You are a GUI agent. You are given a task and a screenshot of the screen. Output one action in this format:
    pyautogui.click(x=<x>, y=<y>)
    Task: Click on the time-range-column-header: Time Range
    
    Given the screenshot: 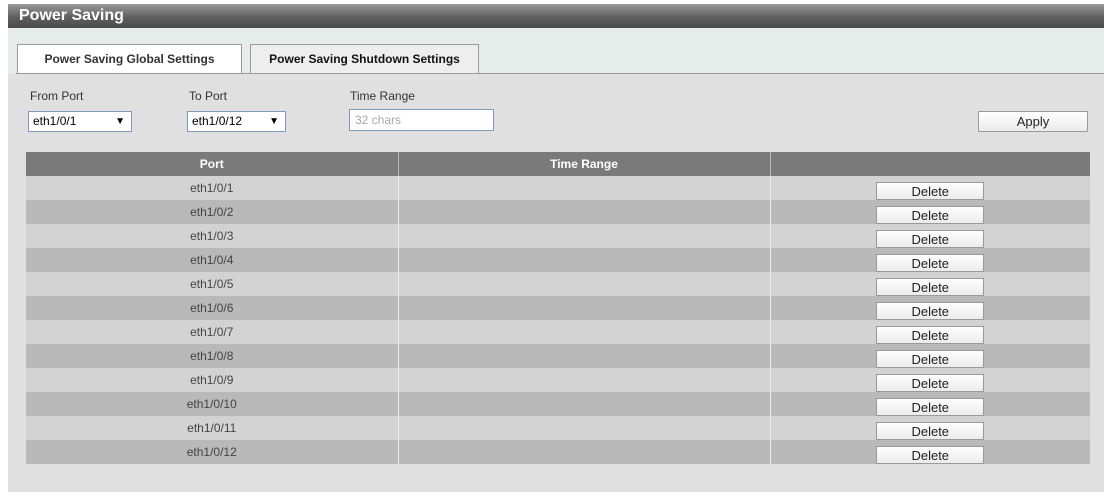 What is the action you would take?
    pyautogui.click(x=584, y=164)
    